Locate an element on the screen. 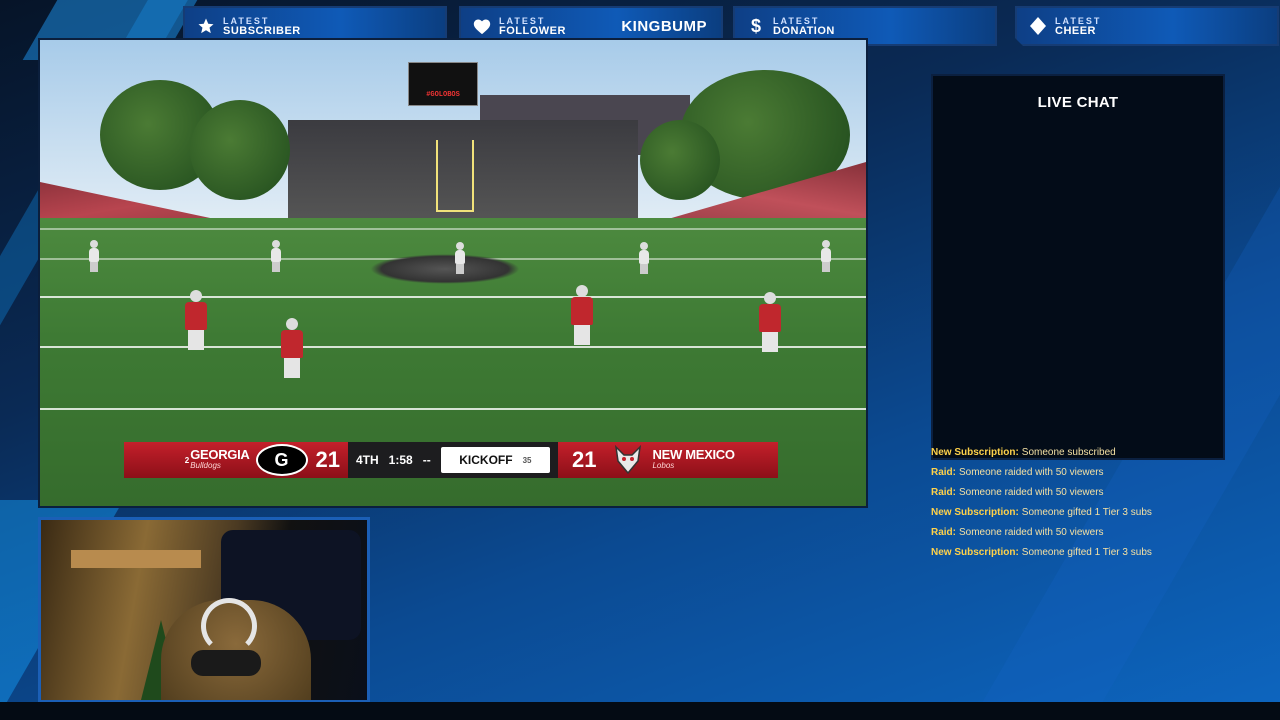  home-score: 21 is located at coordinates (327, 459).